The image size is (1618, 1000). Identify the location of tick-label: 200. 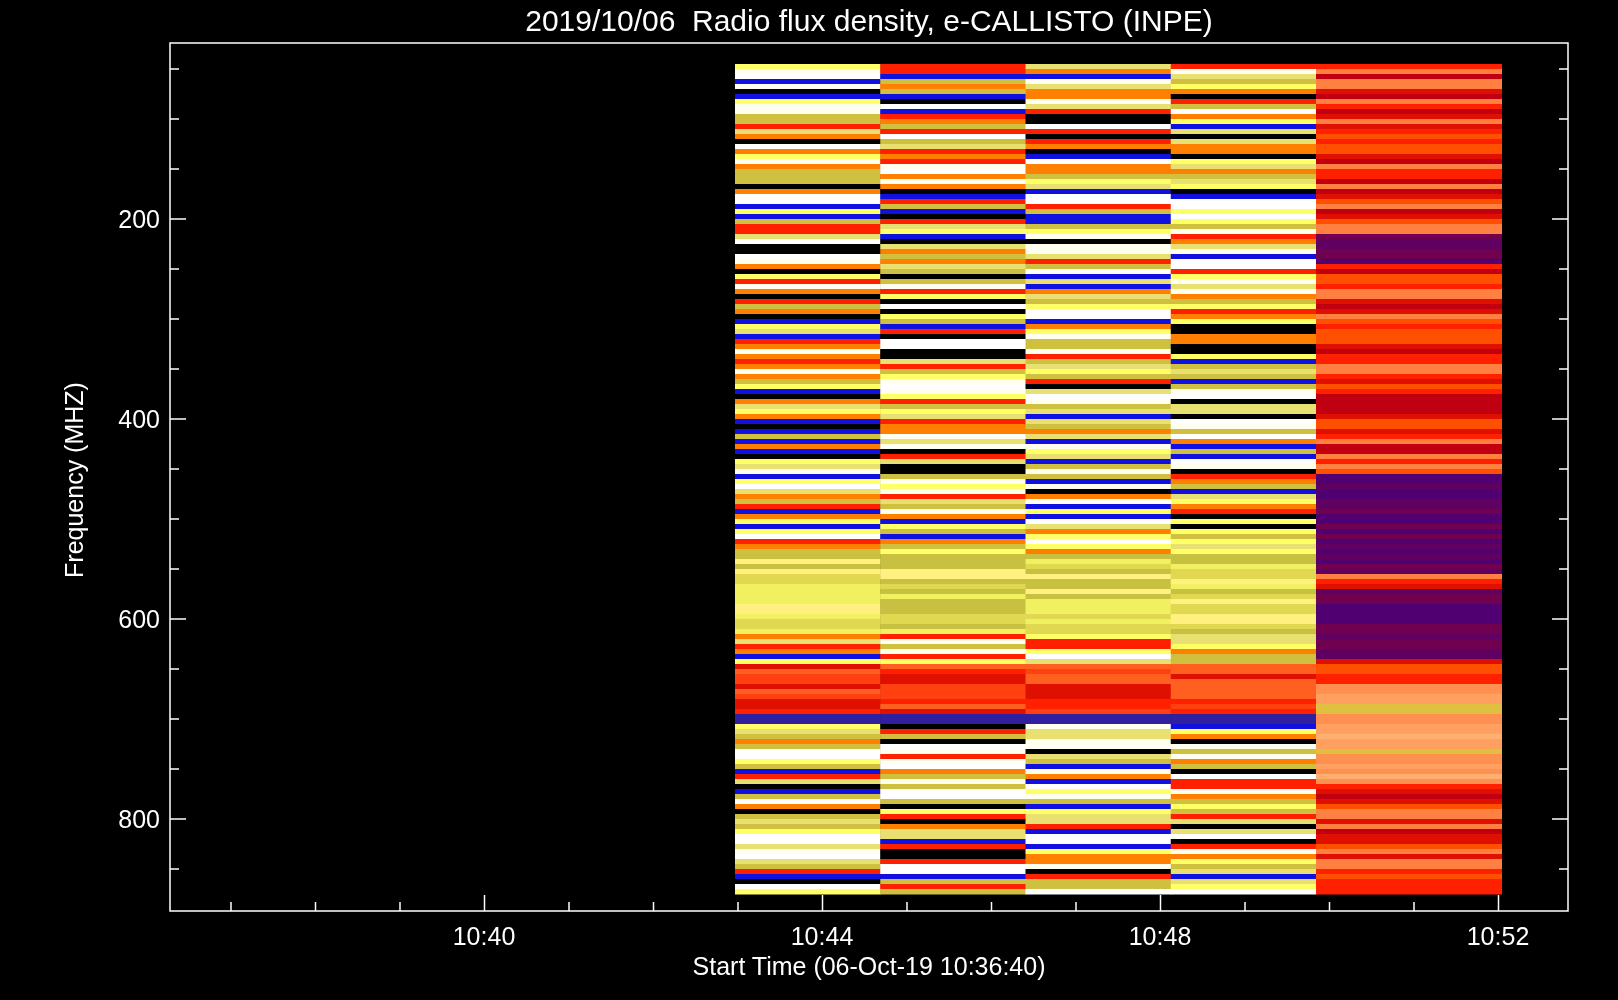
(139, 219).